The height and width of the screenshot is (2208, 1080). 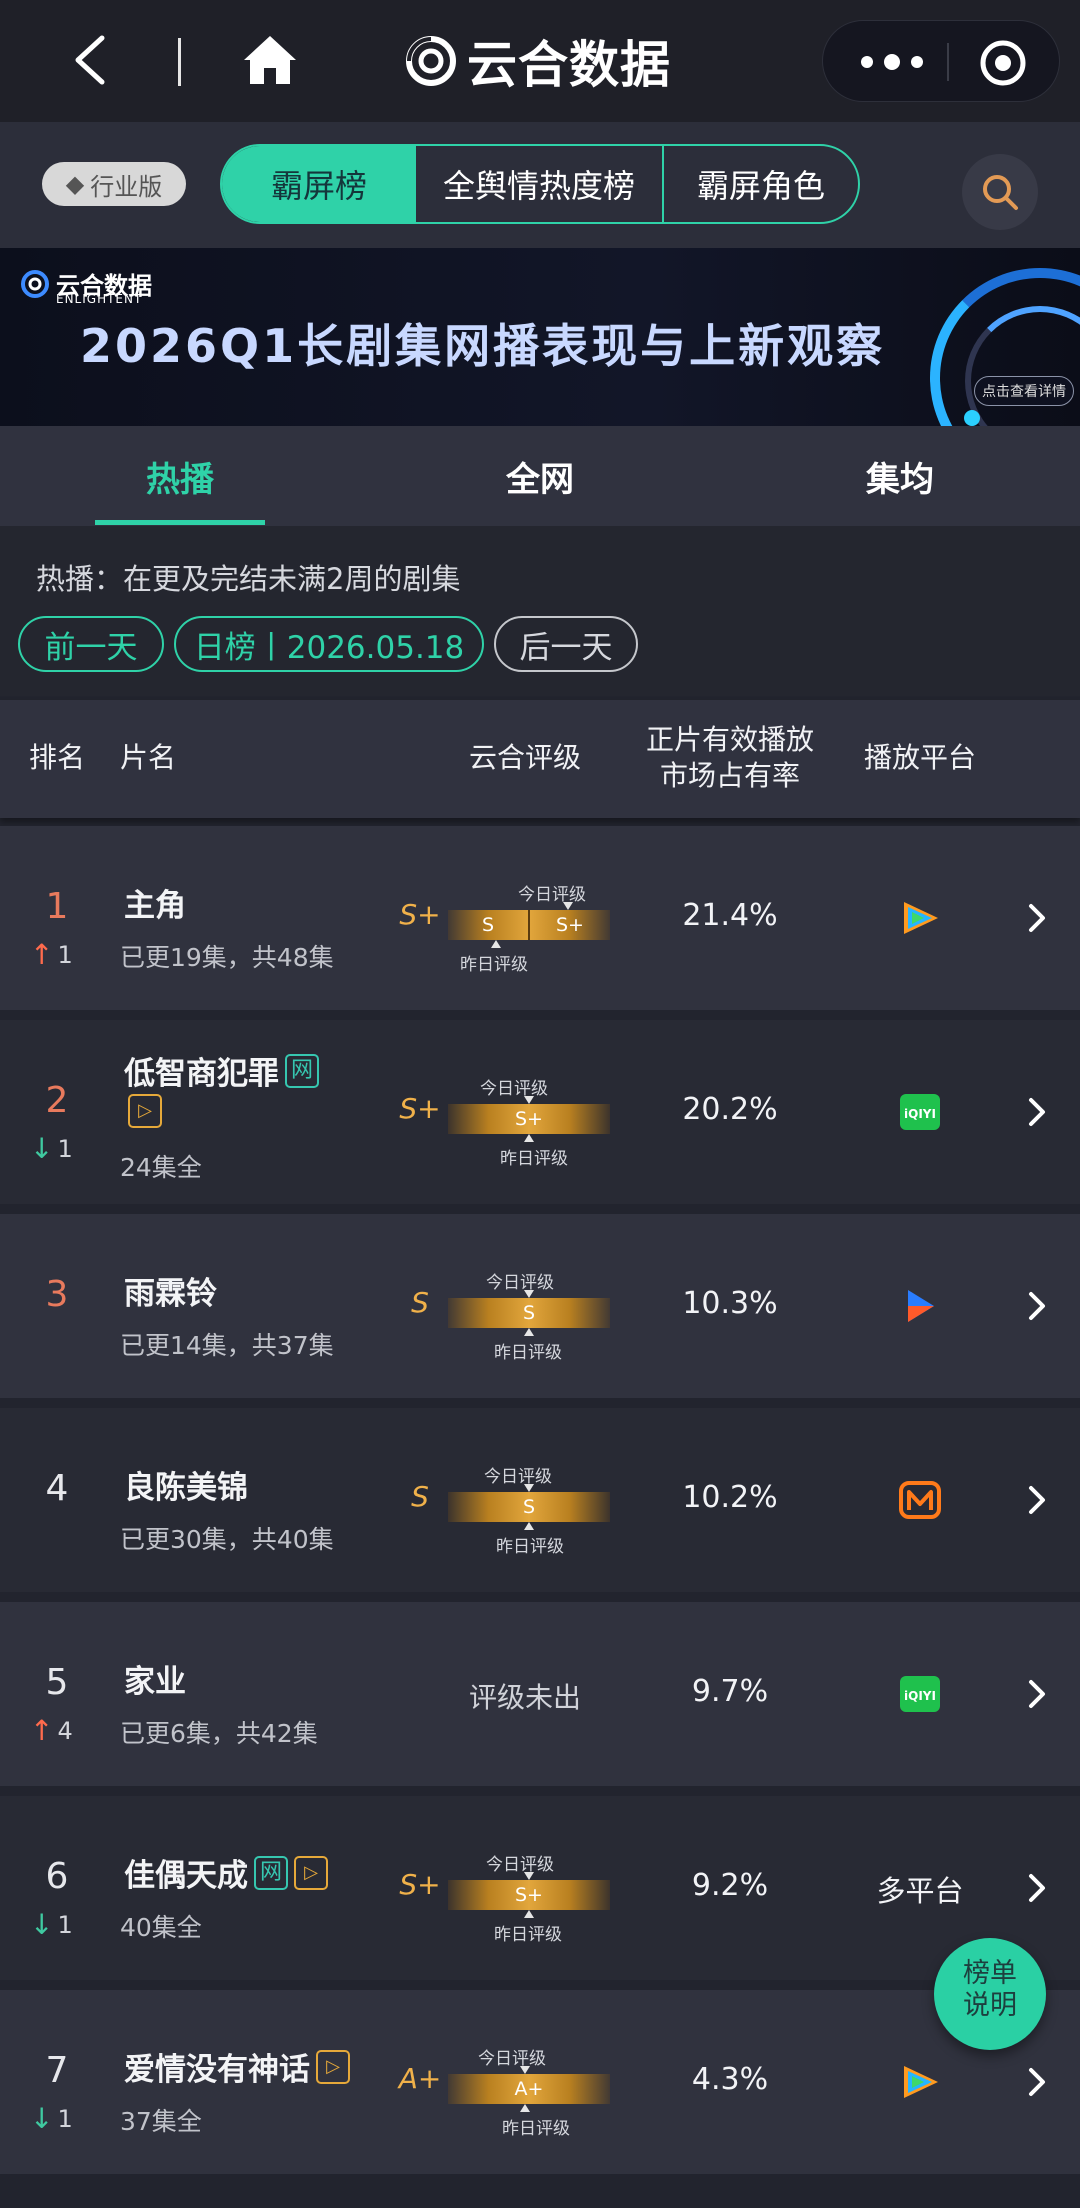 I want to click on brand-name: 云合数据, so click(x=569, y=65).